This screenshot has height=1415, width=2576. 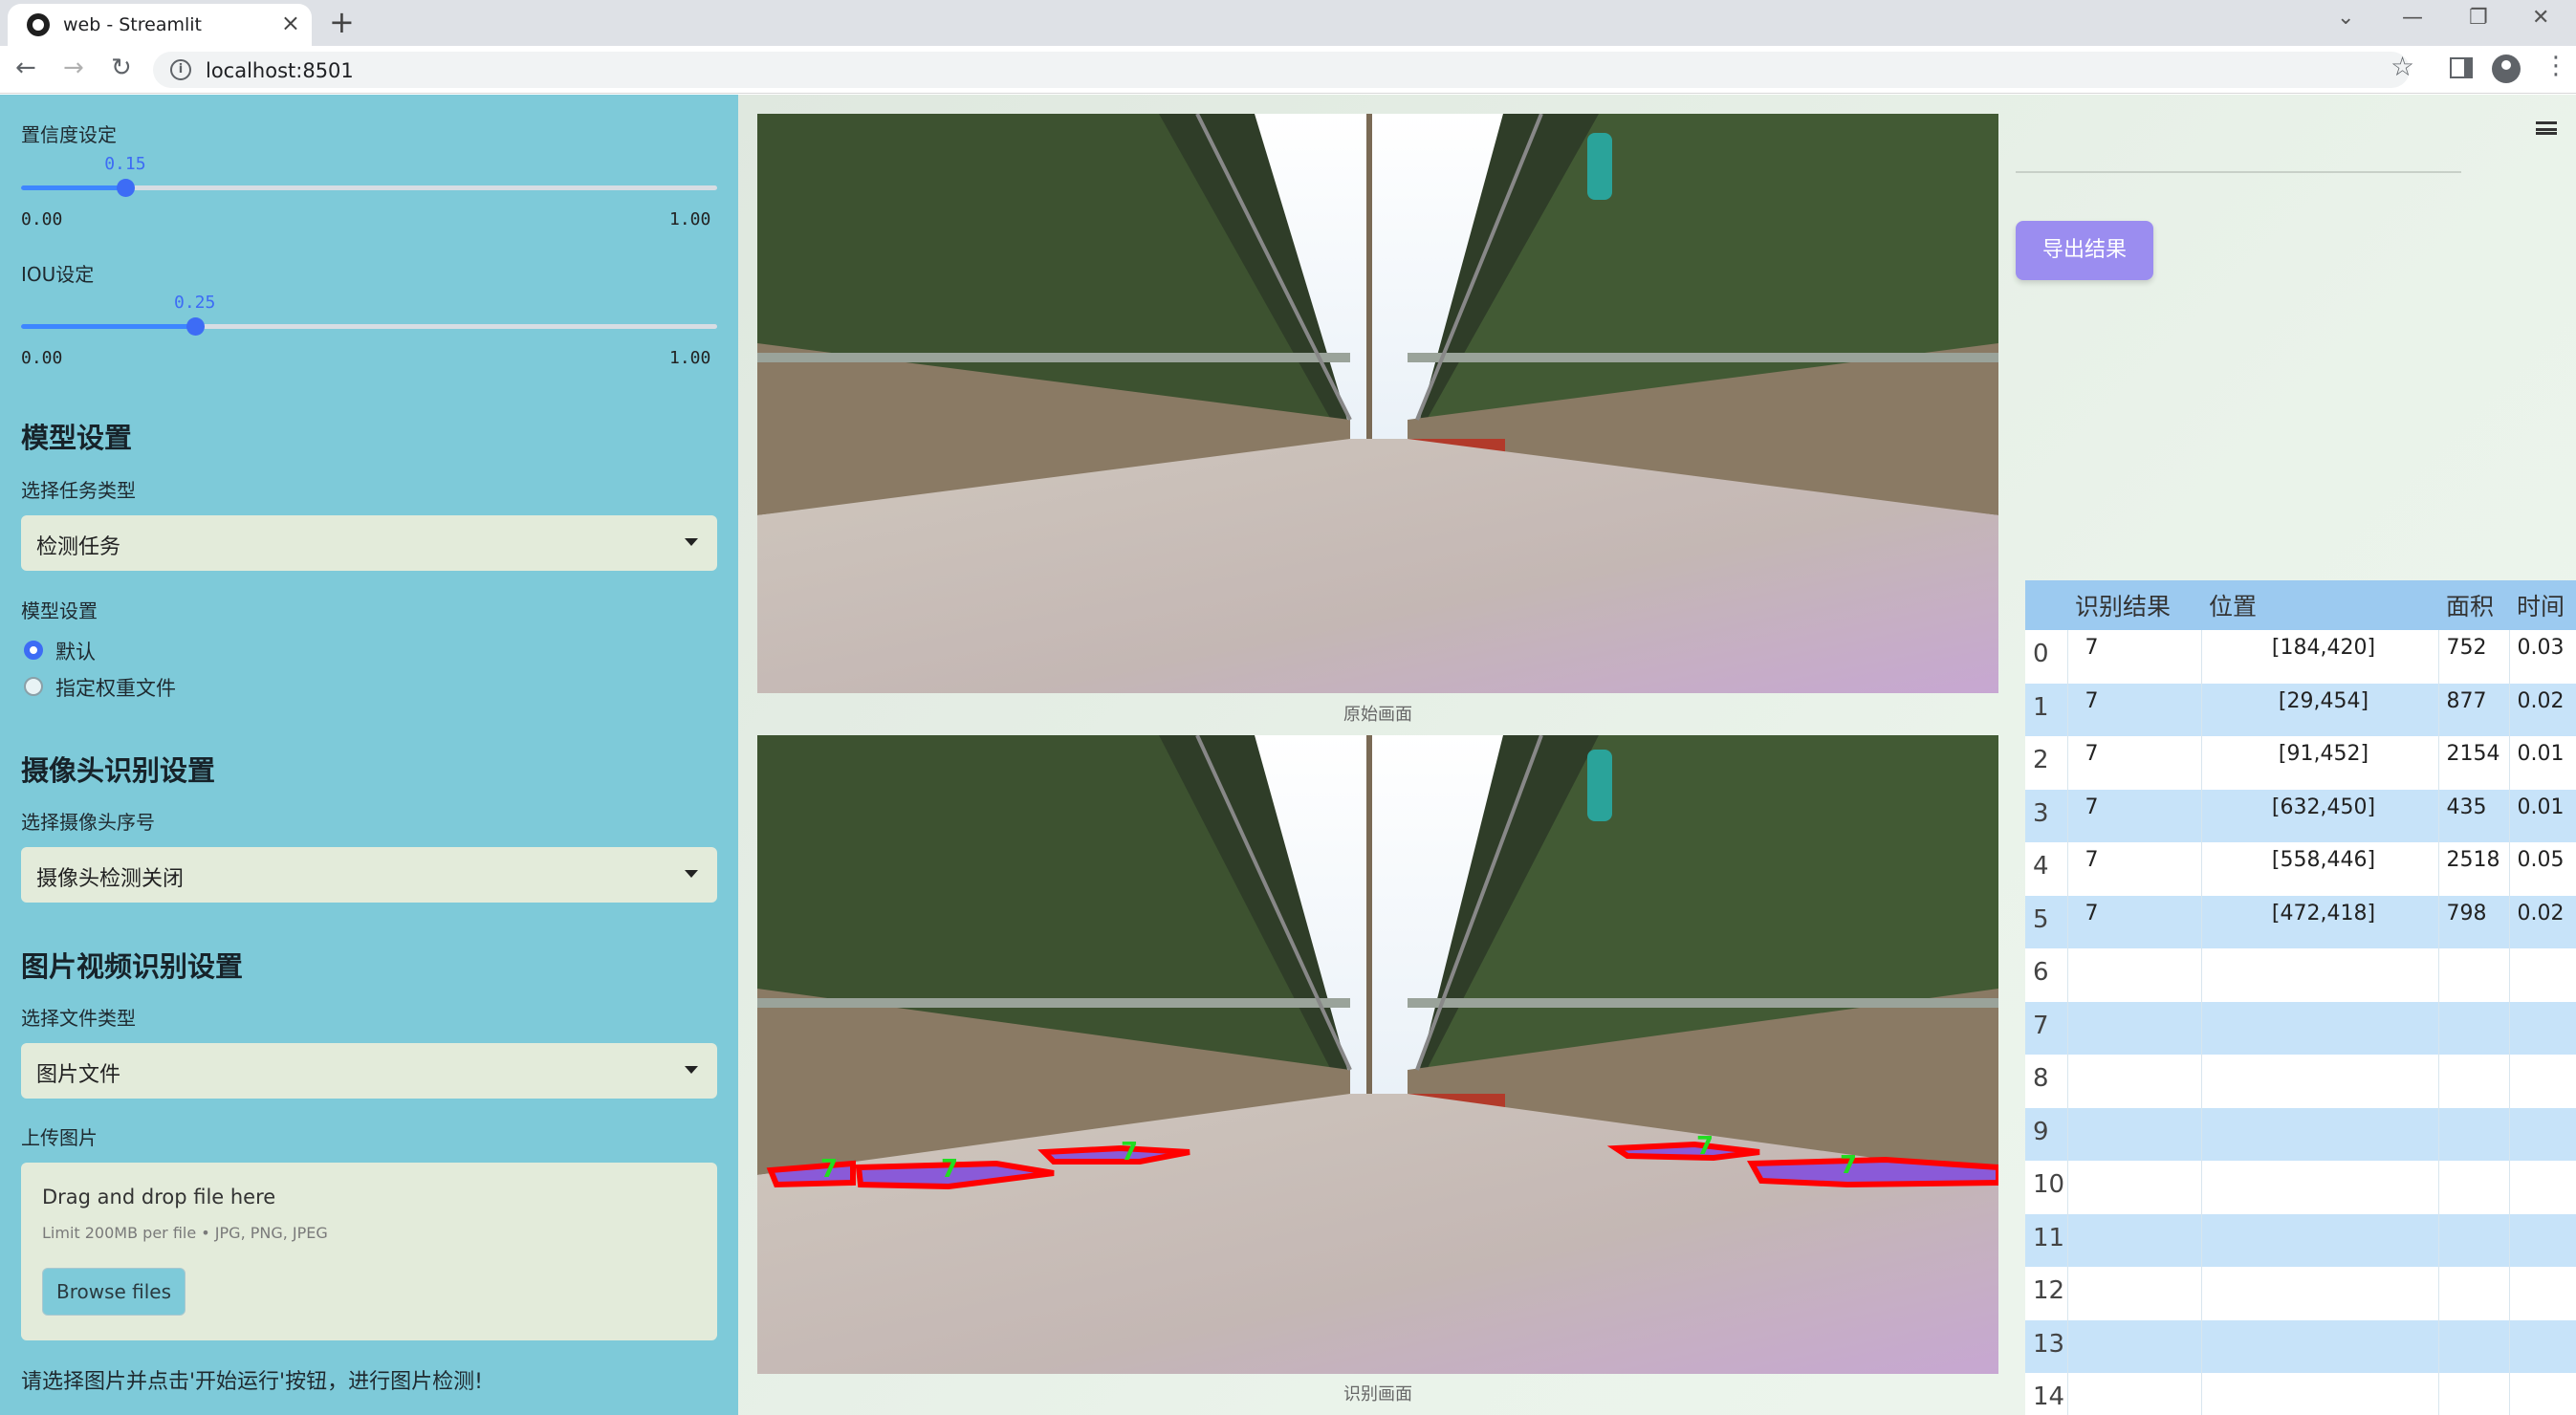 What do you see at coordinates (2345, 18) in the screenshot?
I see `tab-search-icon: ⌄` at bounding box center [2345, 18].